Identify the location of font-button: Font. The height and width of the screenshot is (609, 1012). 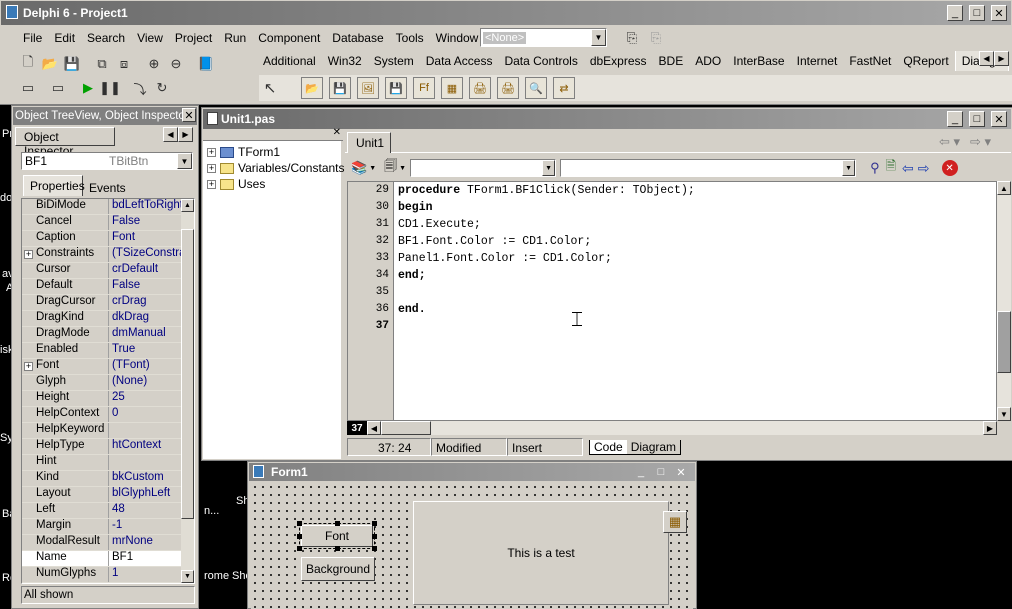
(337, 536).